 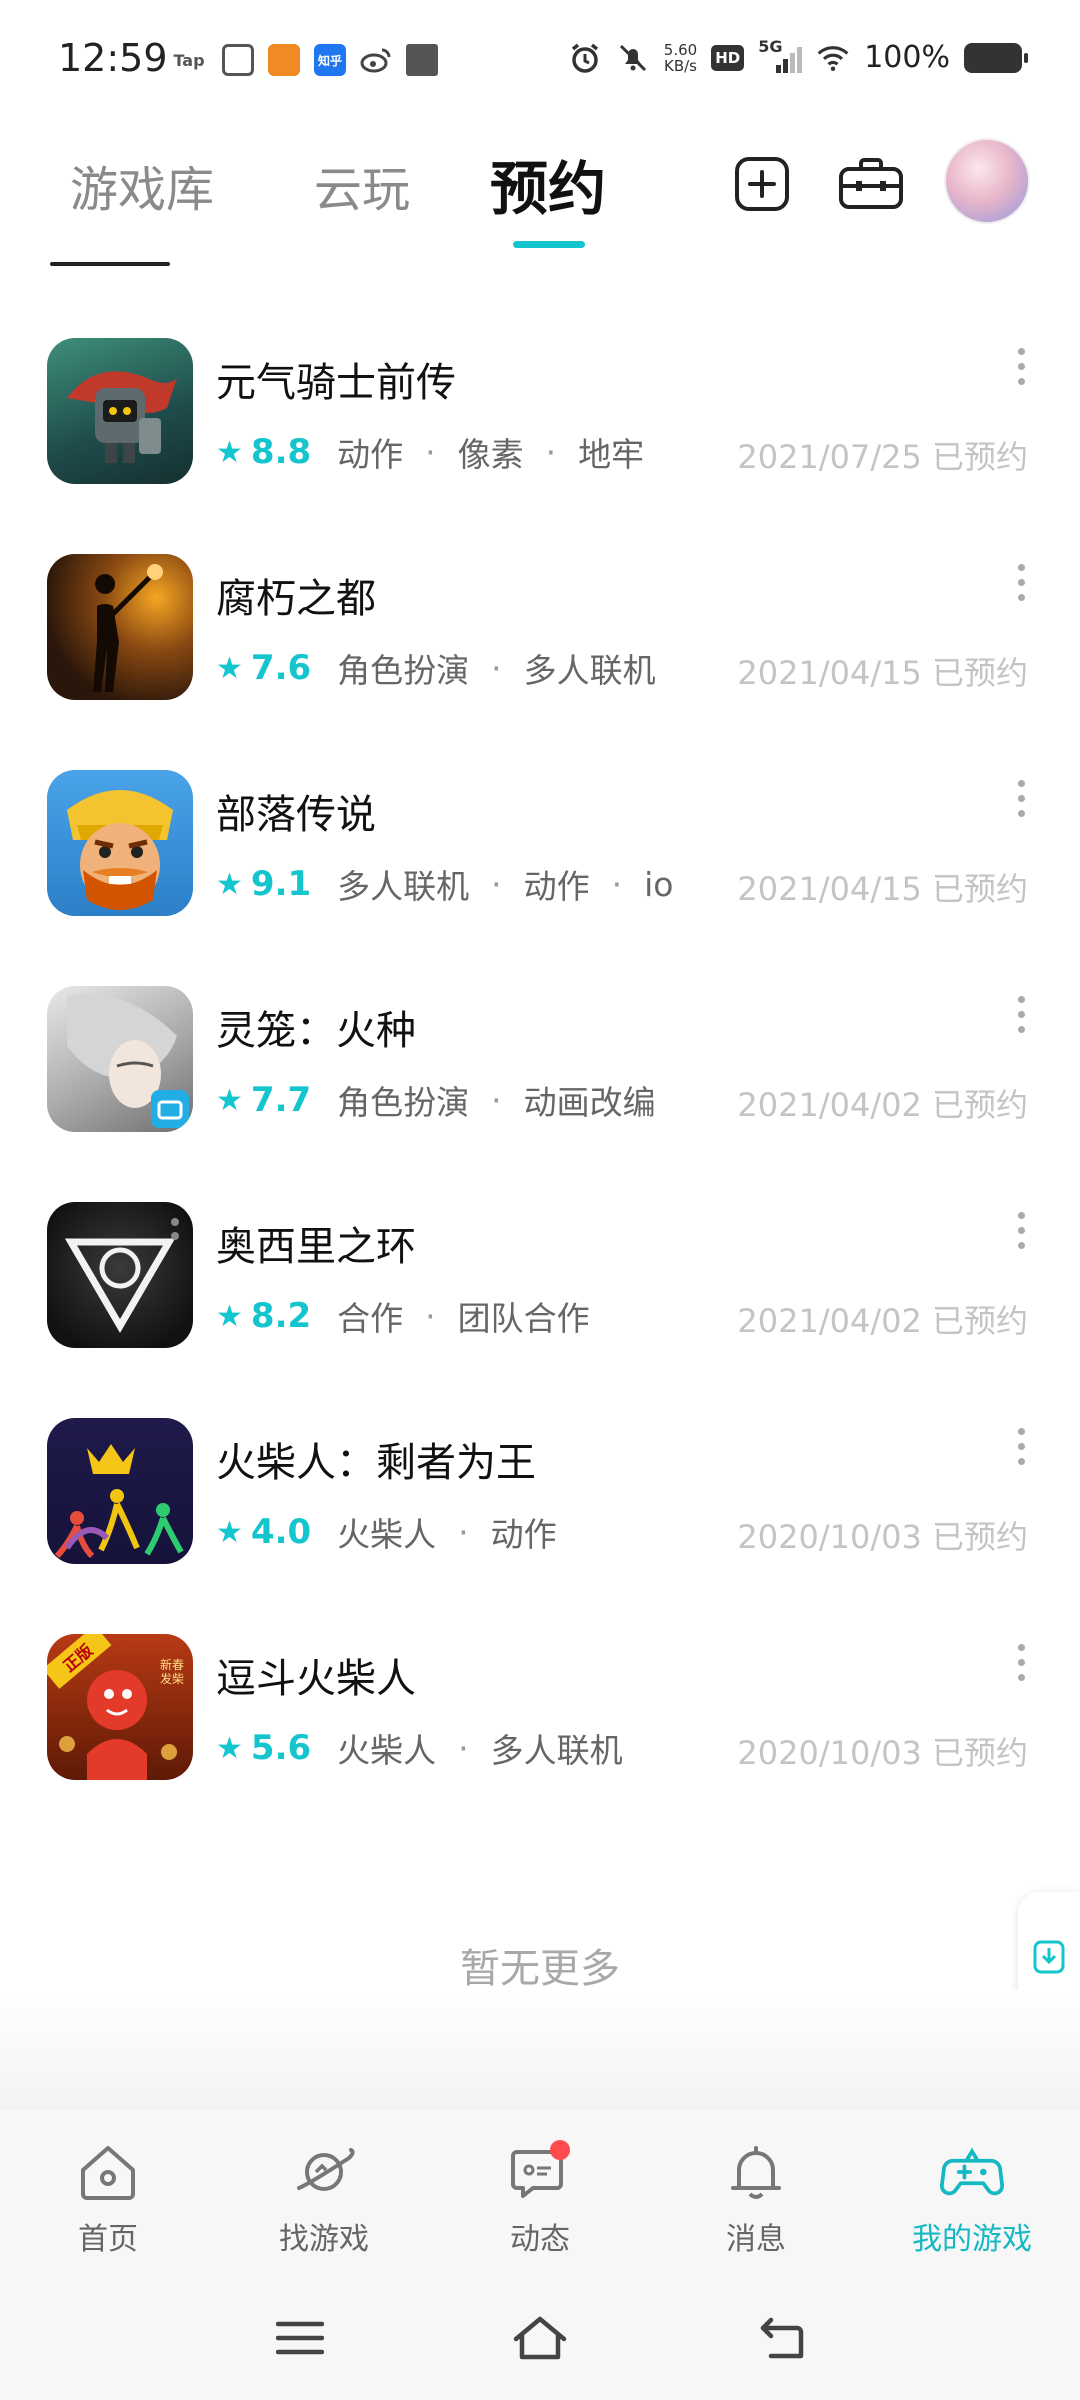 I want to click on game-title: 腐朽之都, so click(x=296, y=599).